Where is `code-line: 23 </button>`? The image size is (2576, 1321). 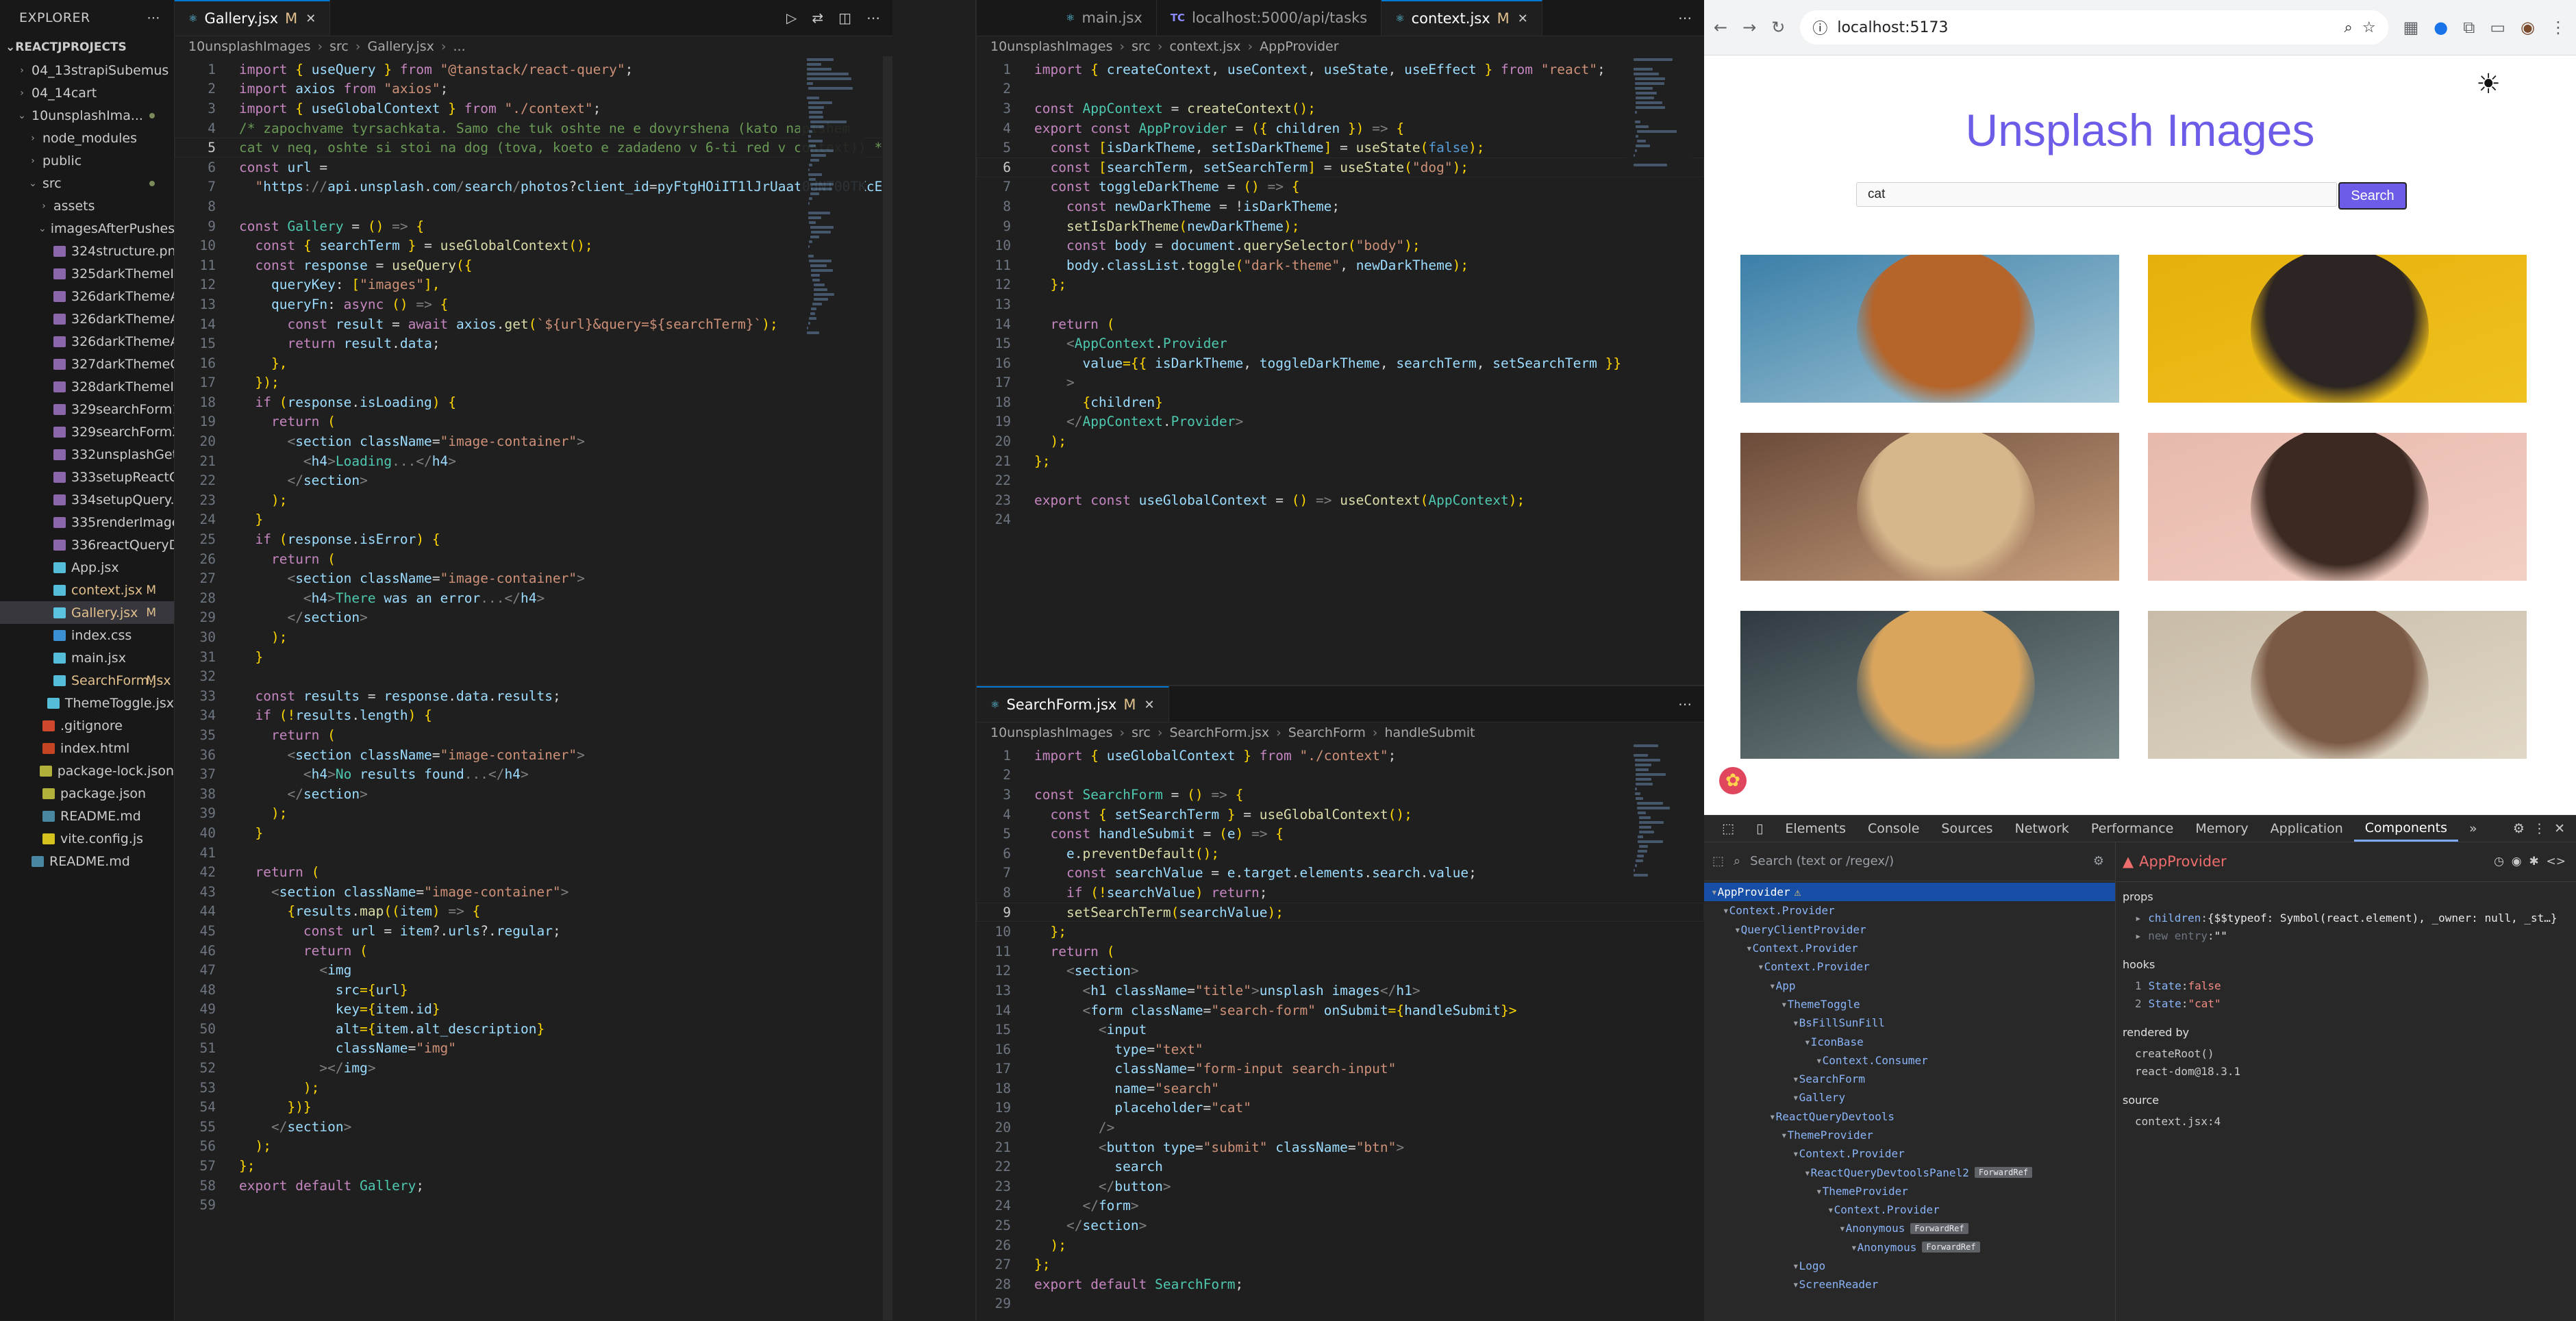
code-line: 23 </button> is located at coordinates (1340, 1187).